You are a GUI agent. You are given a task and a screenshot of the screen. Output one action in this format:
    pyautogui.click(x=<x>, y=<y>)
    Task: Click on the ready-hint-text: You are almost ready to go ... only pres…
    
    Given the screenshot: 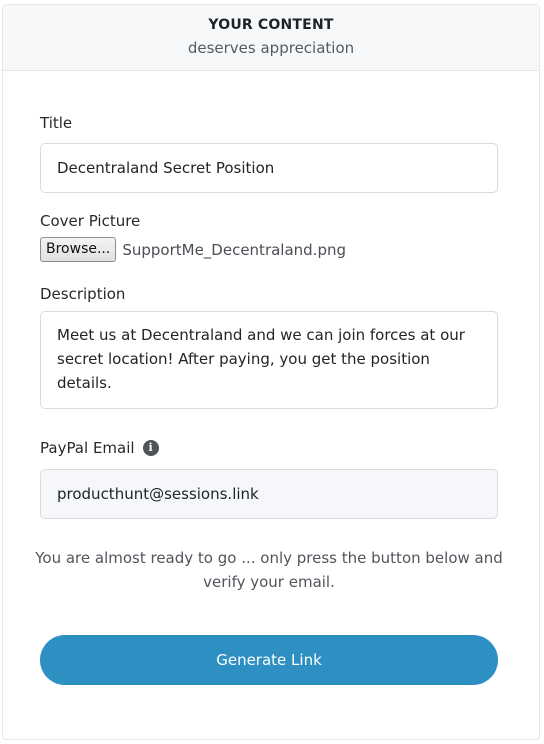 What is the action you would take?
    pyautogui.click(x=269, y=570)
    